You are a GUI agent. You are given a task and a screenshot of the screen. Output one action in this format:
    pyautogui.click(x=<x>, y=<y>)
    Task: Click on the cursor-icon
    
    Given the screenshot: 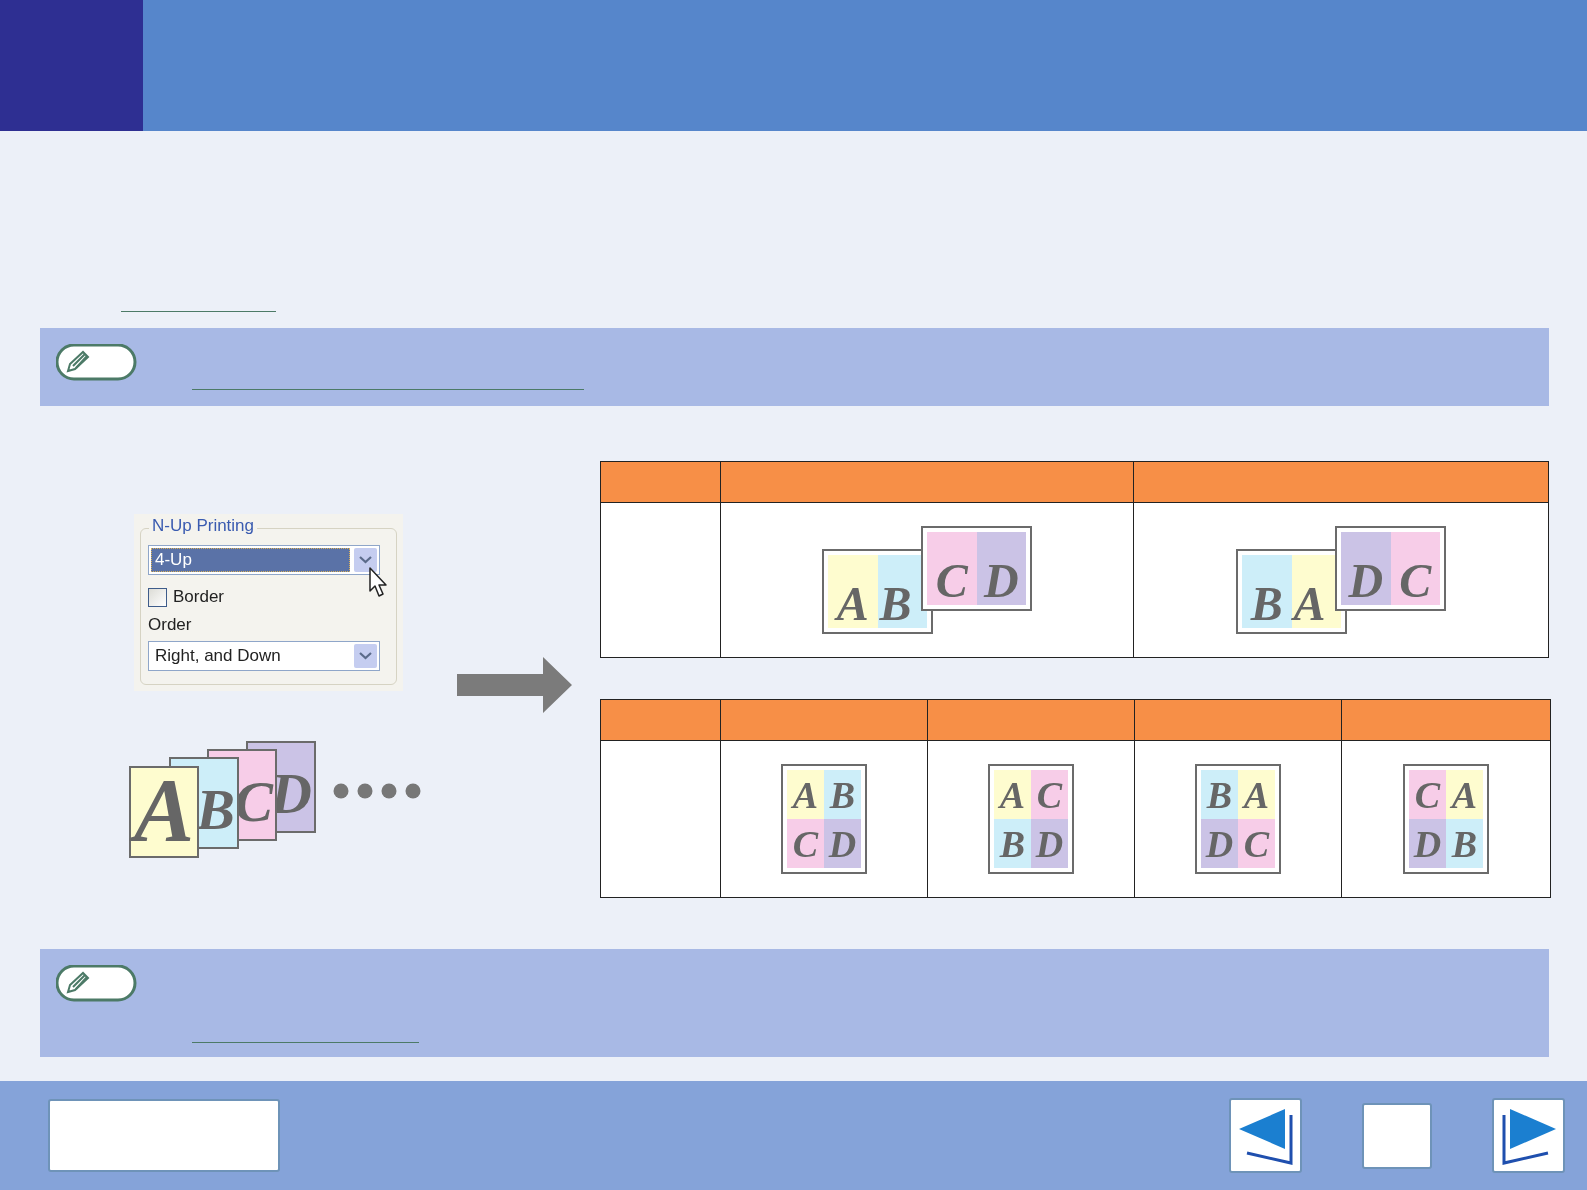 What is the action you would take?
    pyautogui.click(x=379, y=582)
    